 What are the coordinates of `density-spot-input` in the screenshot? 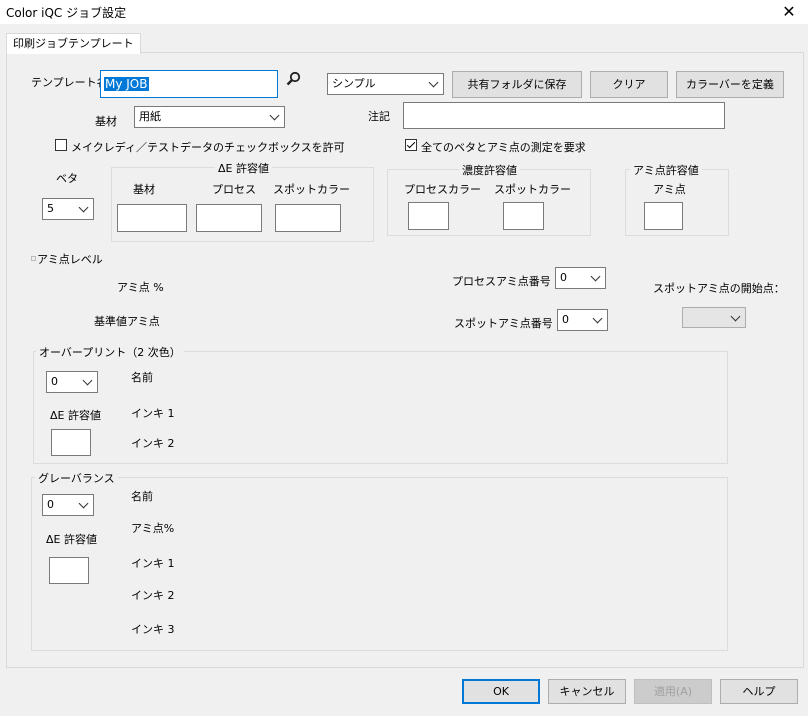 It's located at (523, 216).